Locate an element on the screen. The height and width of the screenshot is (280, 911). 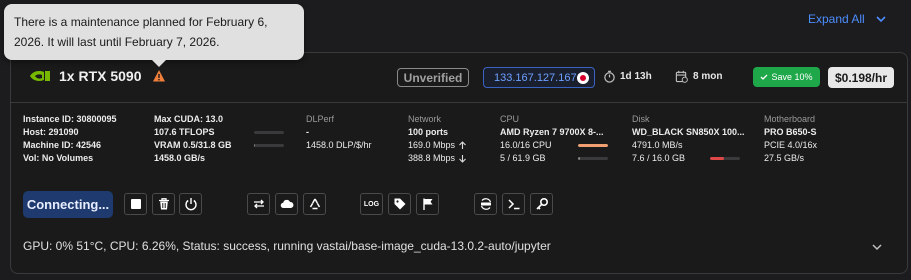
dlperf-heading: DLPerf is located at coordinates (320, 119).